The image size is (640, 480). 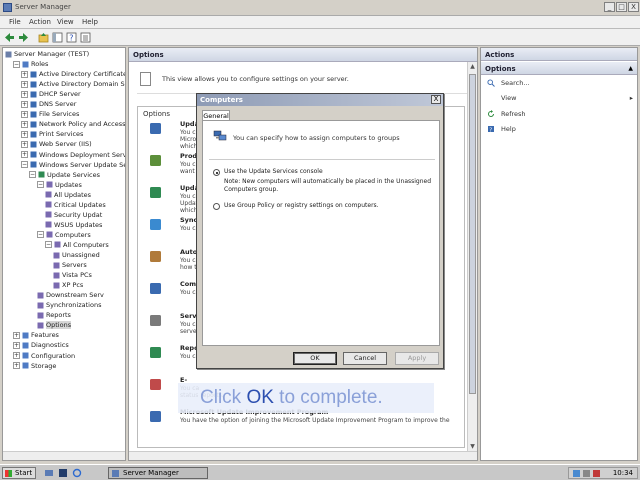 What do you see at coordinates (596, 473) in the screenshot?
I see `security-alert-icon` at bounding box center [596, 473].